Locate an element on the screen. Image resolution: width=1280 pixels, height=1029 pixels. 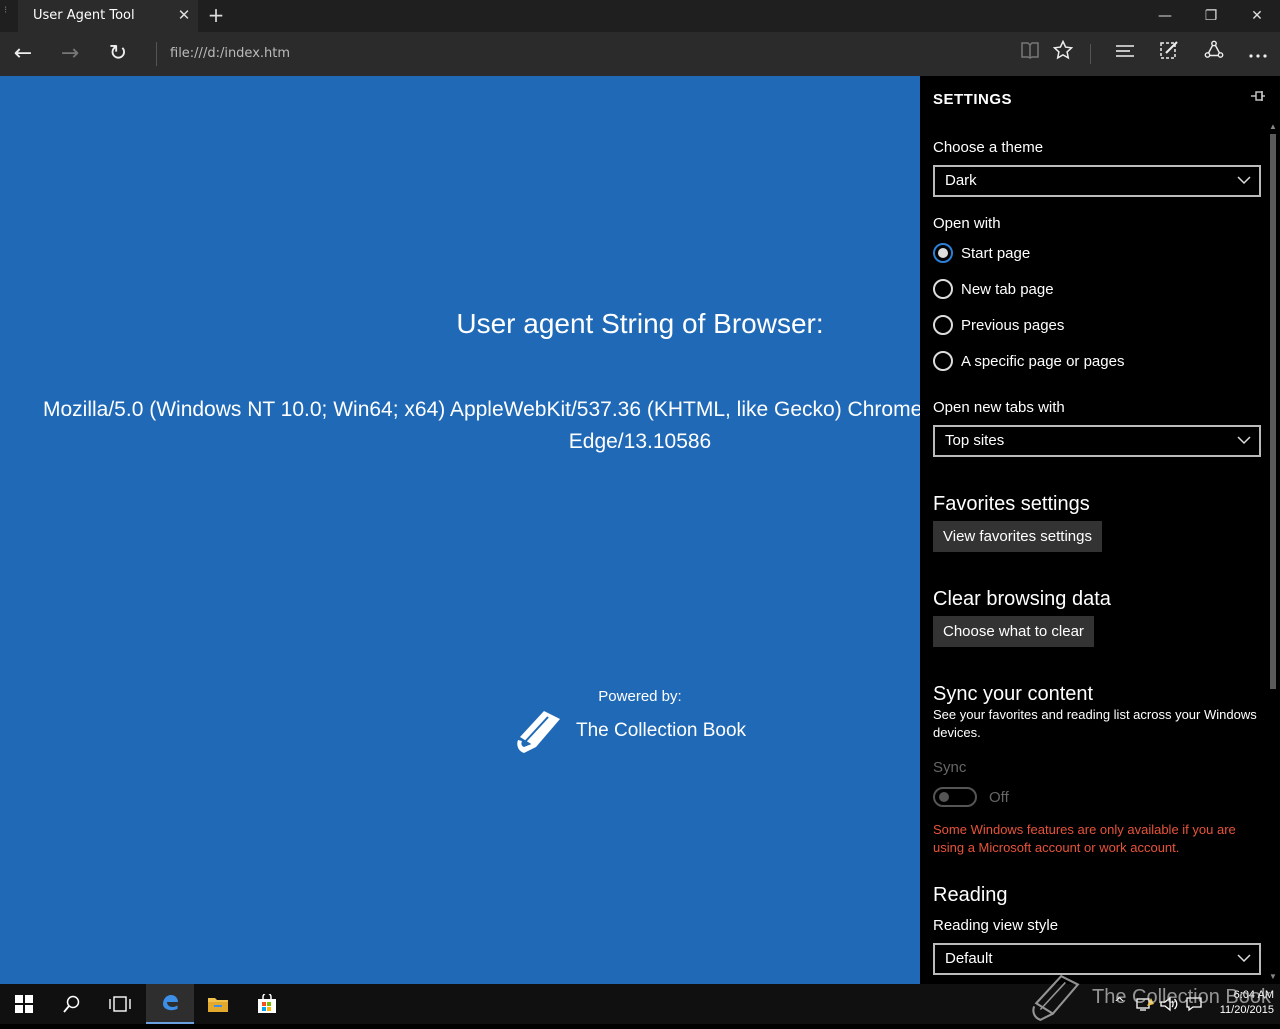
watermark: The Collection Book is located at coordinates (1150, 997).